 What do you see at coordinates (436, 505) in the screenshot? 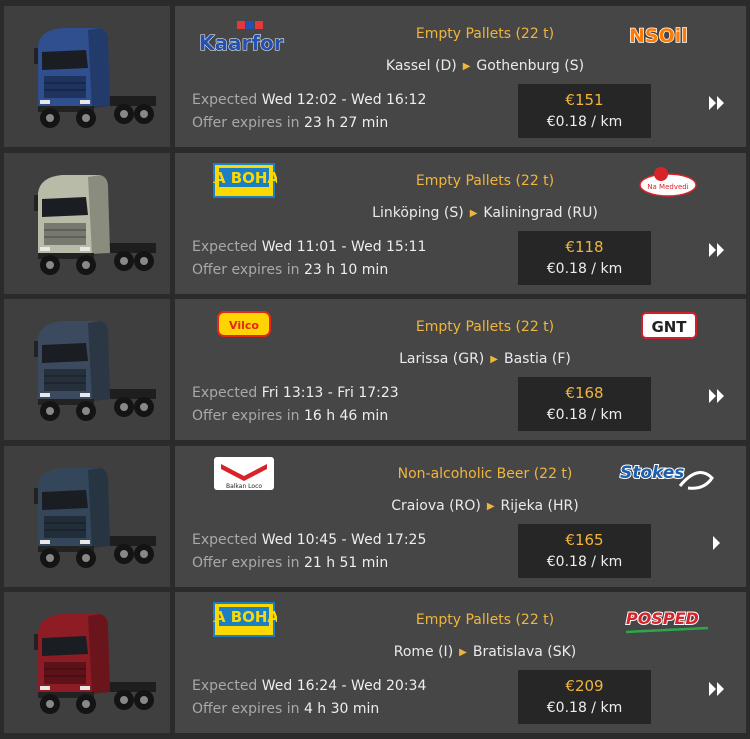
I see `origin-city: Craiova (RO)` at bounding box center [436, 505].